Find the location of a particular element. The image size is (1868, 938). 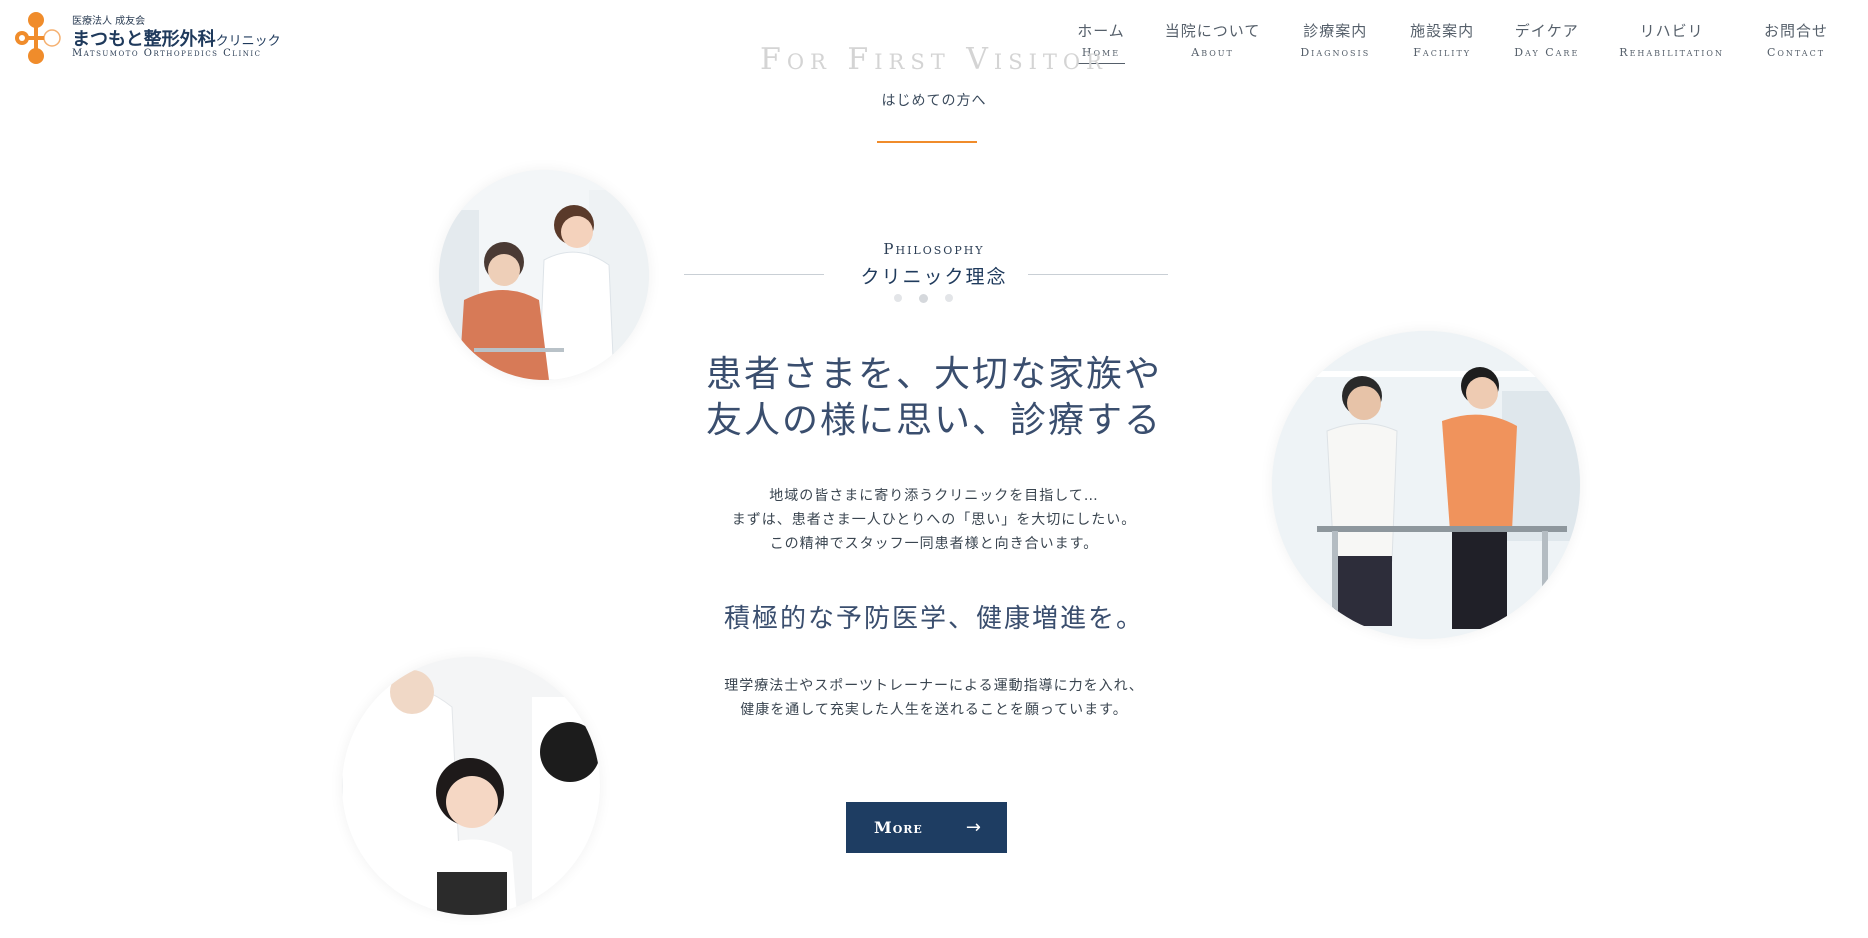

slider-dot-active is located at coordinates (923, 298).